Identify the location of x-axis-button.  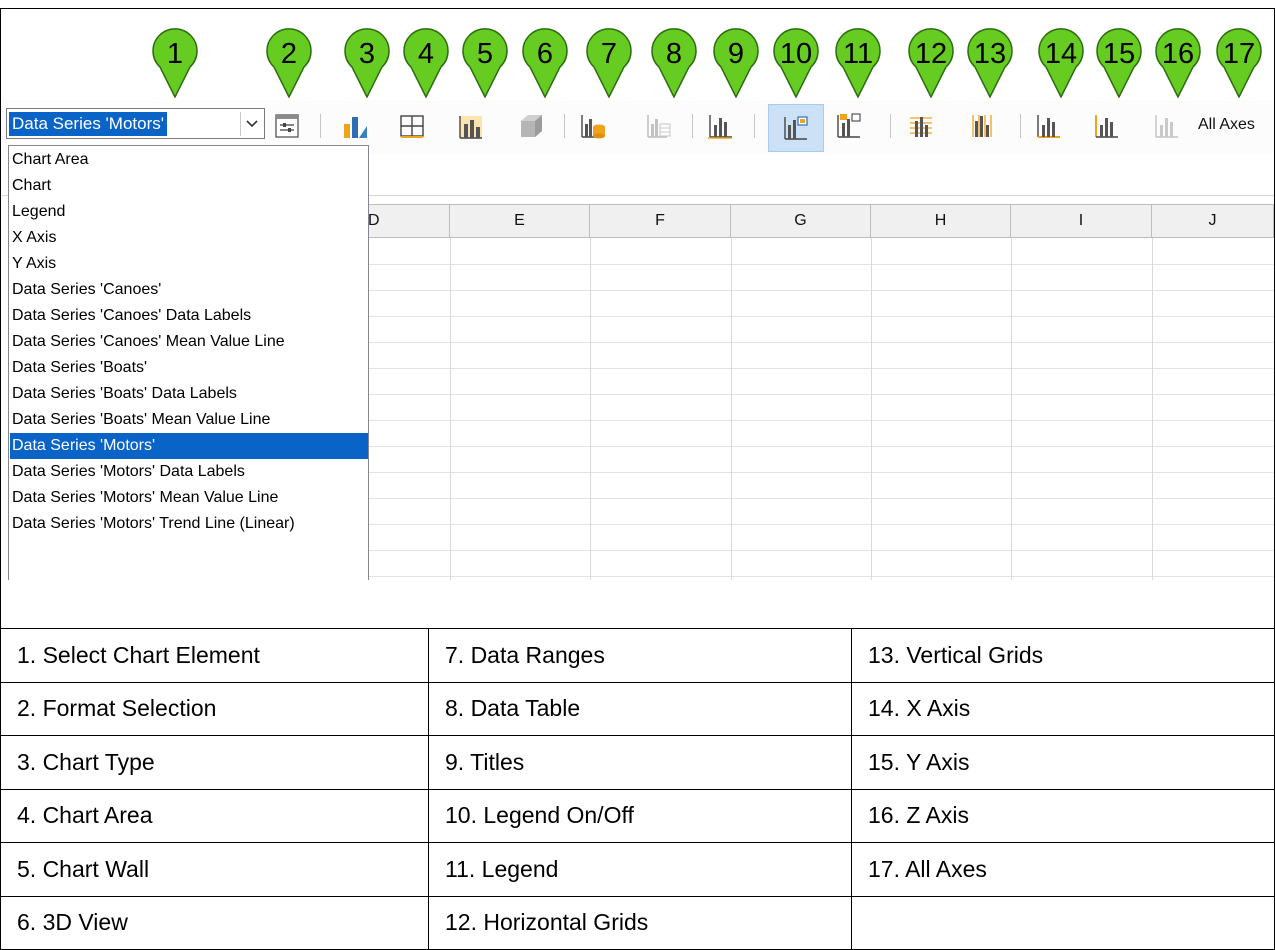
(1049, 126).